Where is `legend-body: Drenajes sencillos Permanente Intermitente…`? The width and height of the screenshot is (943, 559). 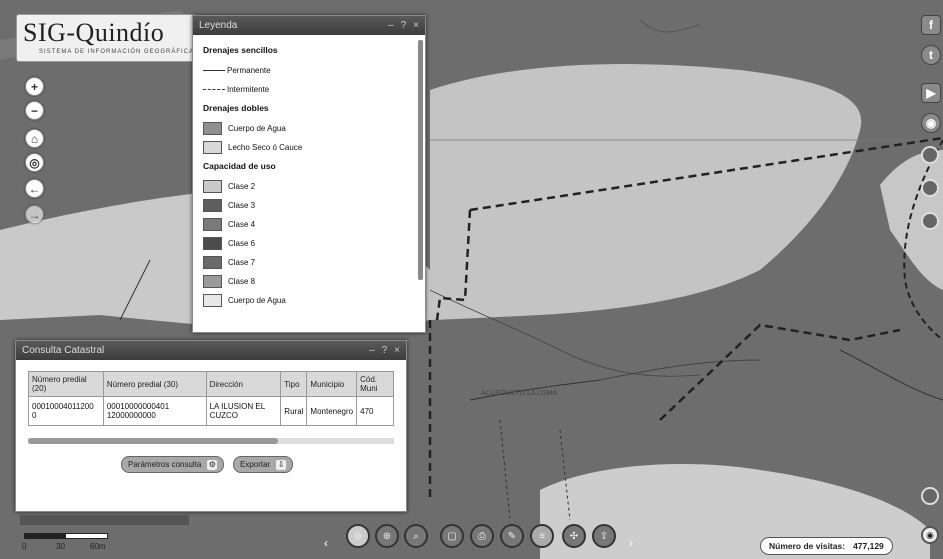 legend-body: Drenajes sencillos Permanente Intermitente… is located at coordinates (304, 183).